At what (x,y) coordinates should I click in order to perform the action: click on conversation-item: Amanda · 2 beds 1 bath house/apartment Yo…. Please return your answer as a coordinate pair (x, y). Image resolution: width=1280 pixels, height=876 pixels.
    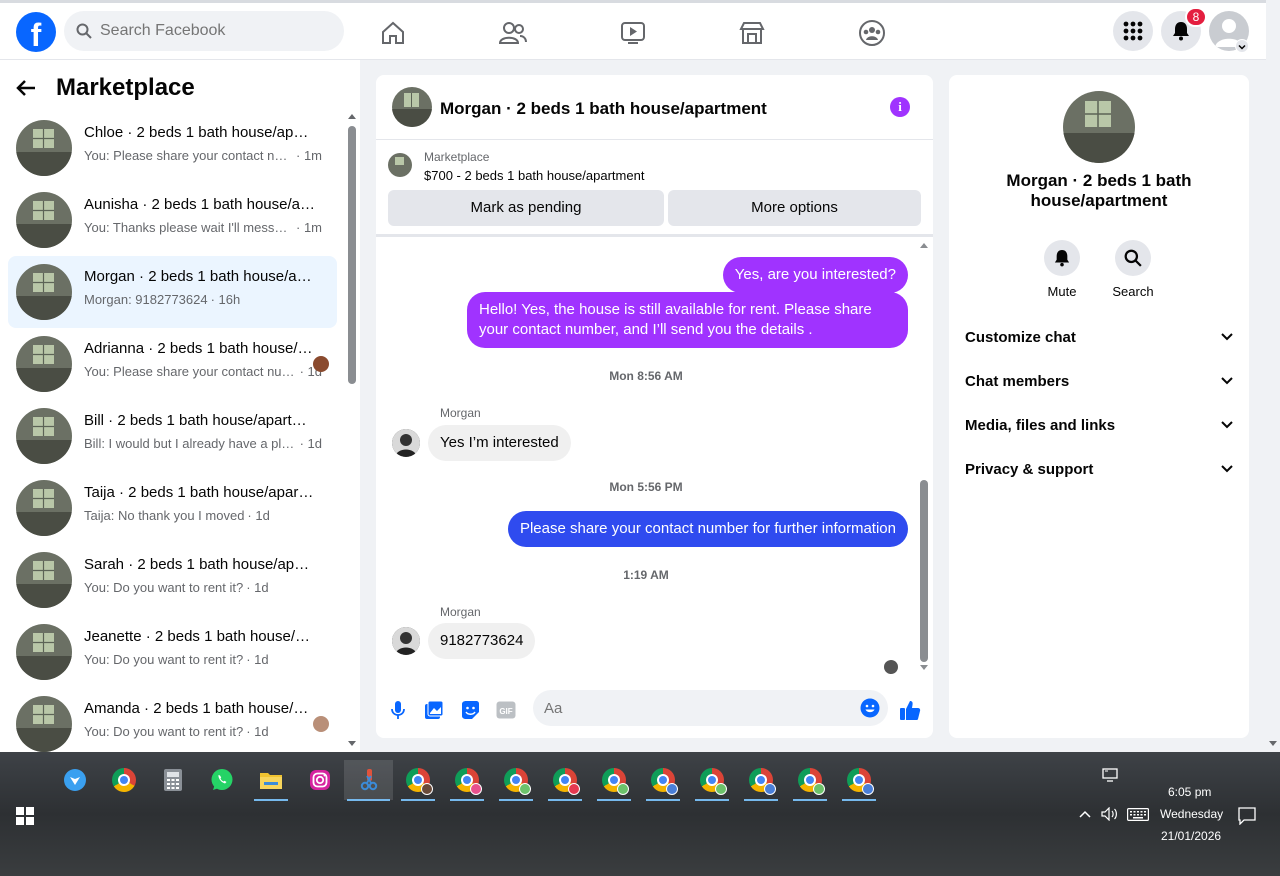
    Looking at the image, I should click on (172, 724).